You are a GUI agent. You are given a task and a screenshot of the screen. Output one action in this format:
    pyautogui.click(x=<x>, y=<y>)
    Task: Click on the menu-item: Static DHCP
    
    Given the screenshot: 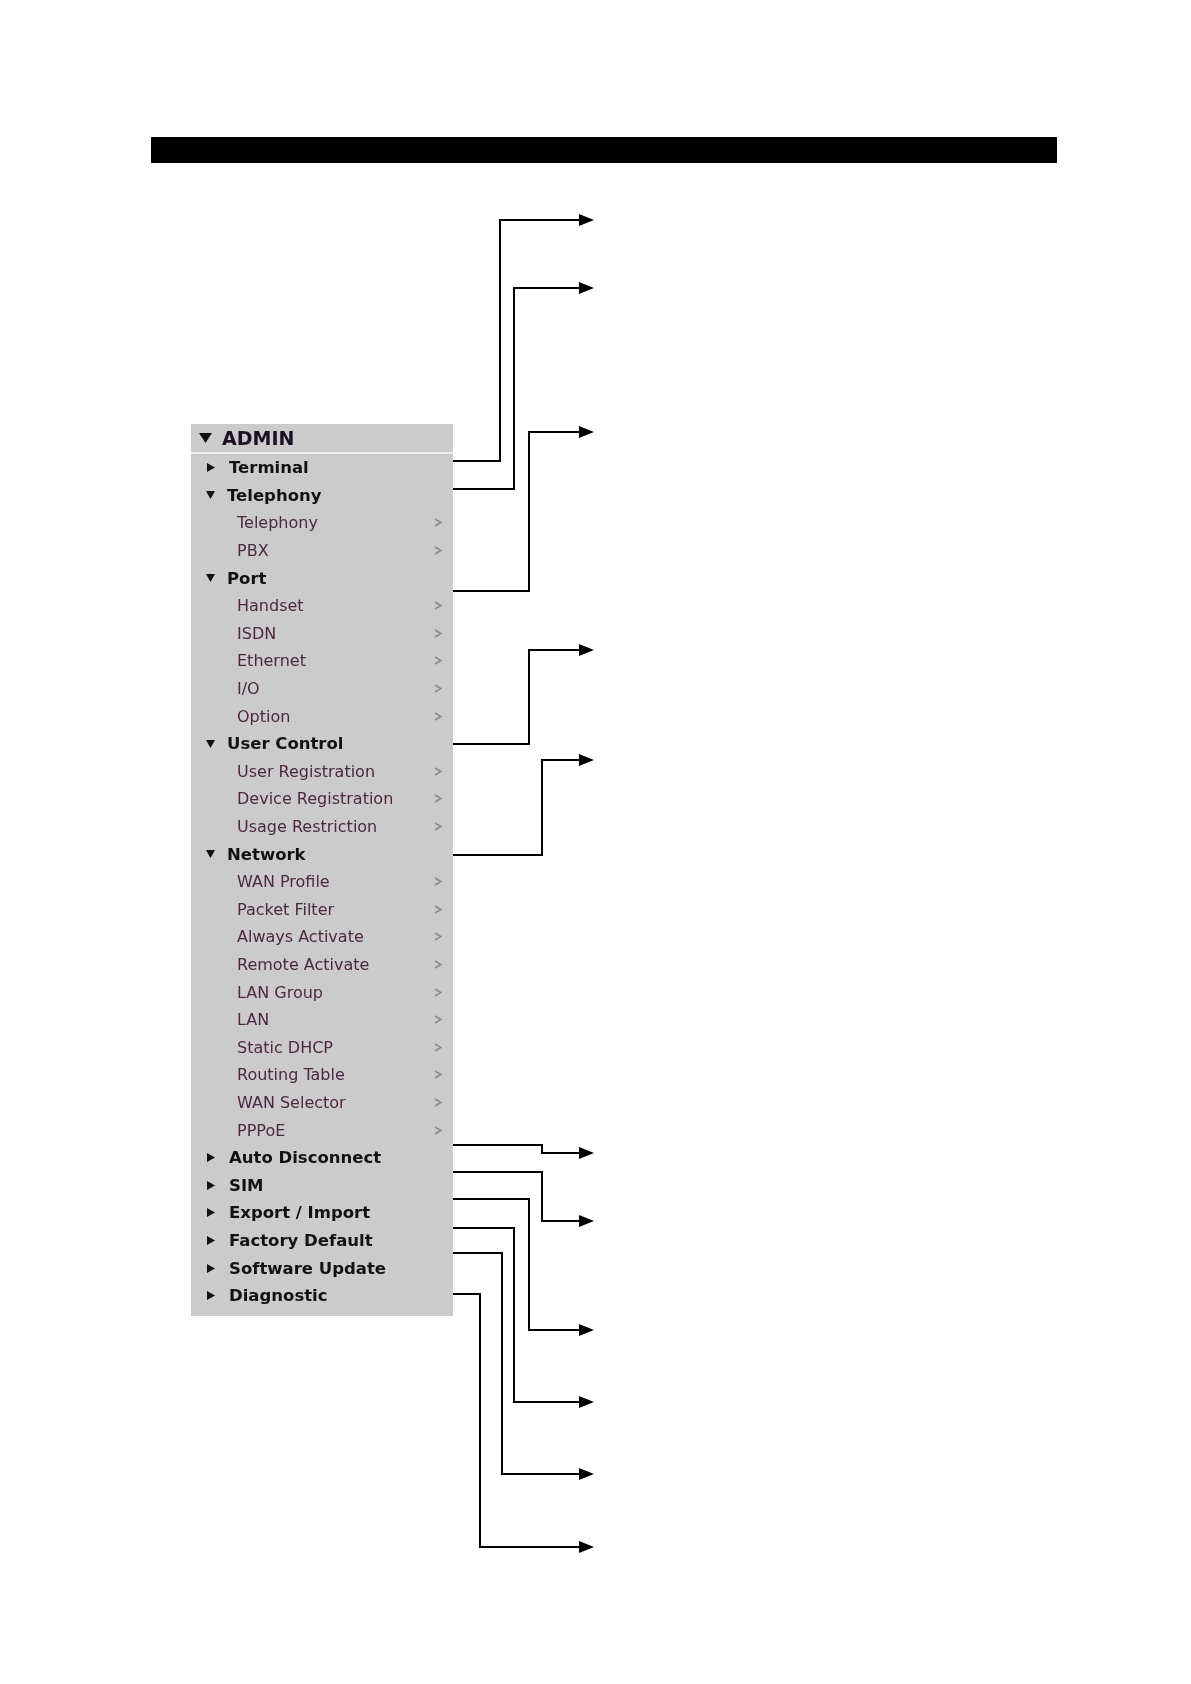 What is the action you would take?
    pyautogui.click(x=322, y=1047)
    